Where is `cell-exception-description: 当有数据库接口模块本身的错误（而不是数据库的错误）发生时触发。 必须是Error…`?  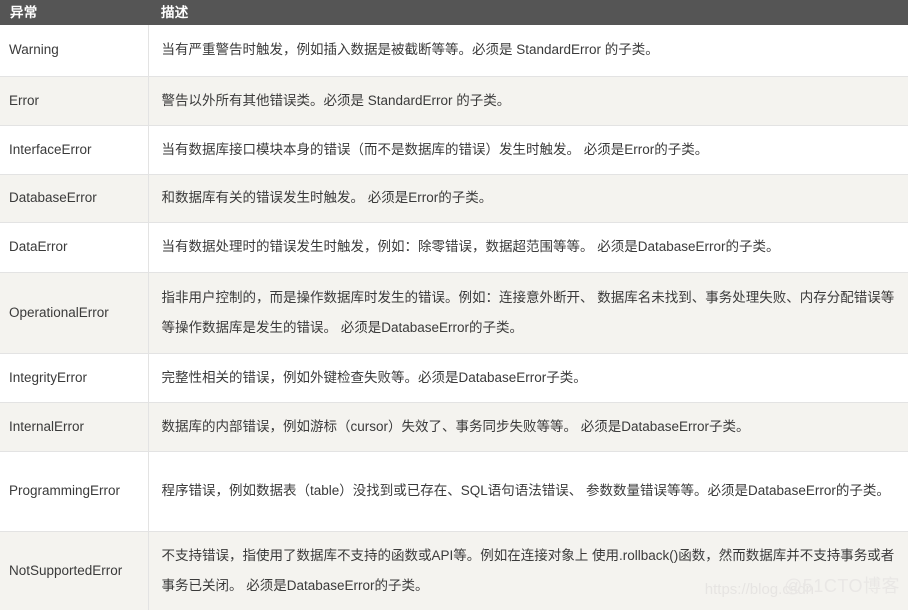 cell-exception-description: 当有数据库接口模块本身的错误（而不是数据库的错误）发生时触发。 必须是Error… is located at coordinates (528, 150).